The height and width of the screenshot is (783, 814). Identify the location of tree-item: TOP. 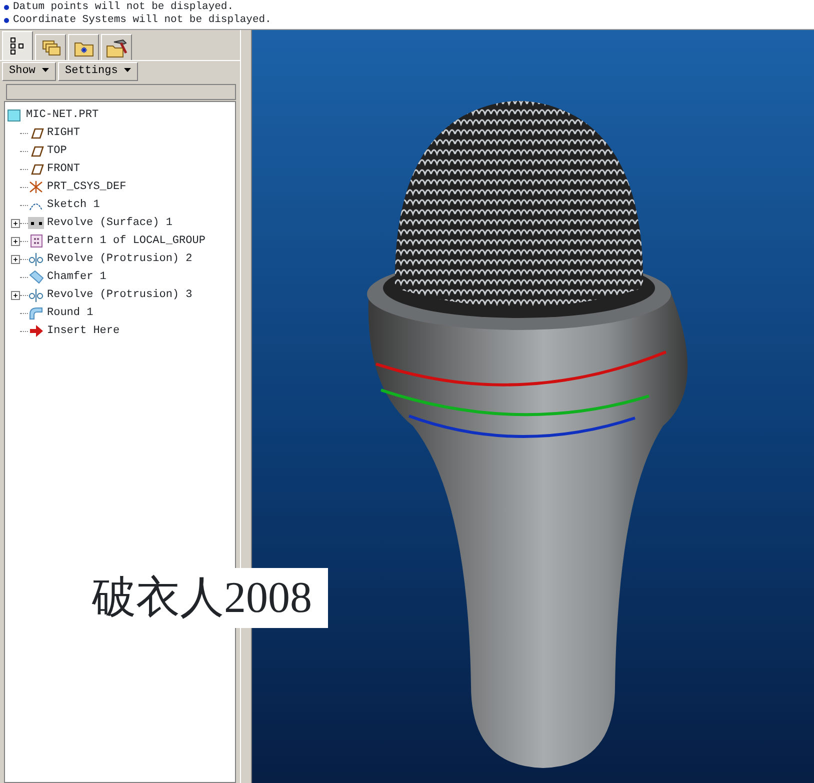
(57, 151).